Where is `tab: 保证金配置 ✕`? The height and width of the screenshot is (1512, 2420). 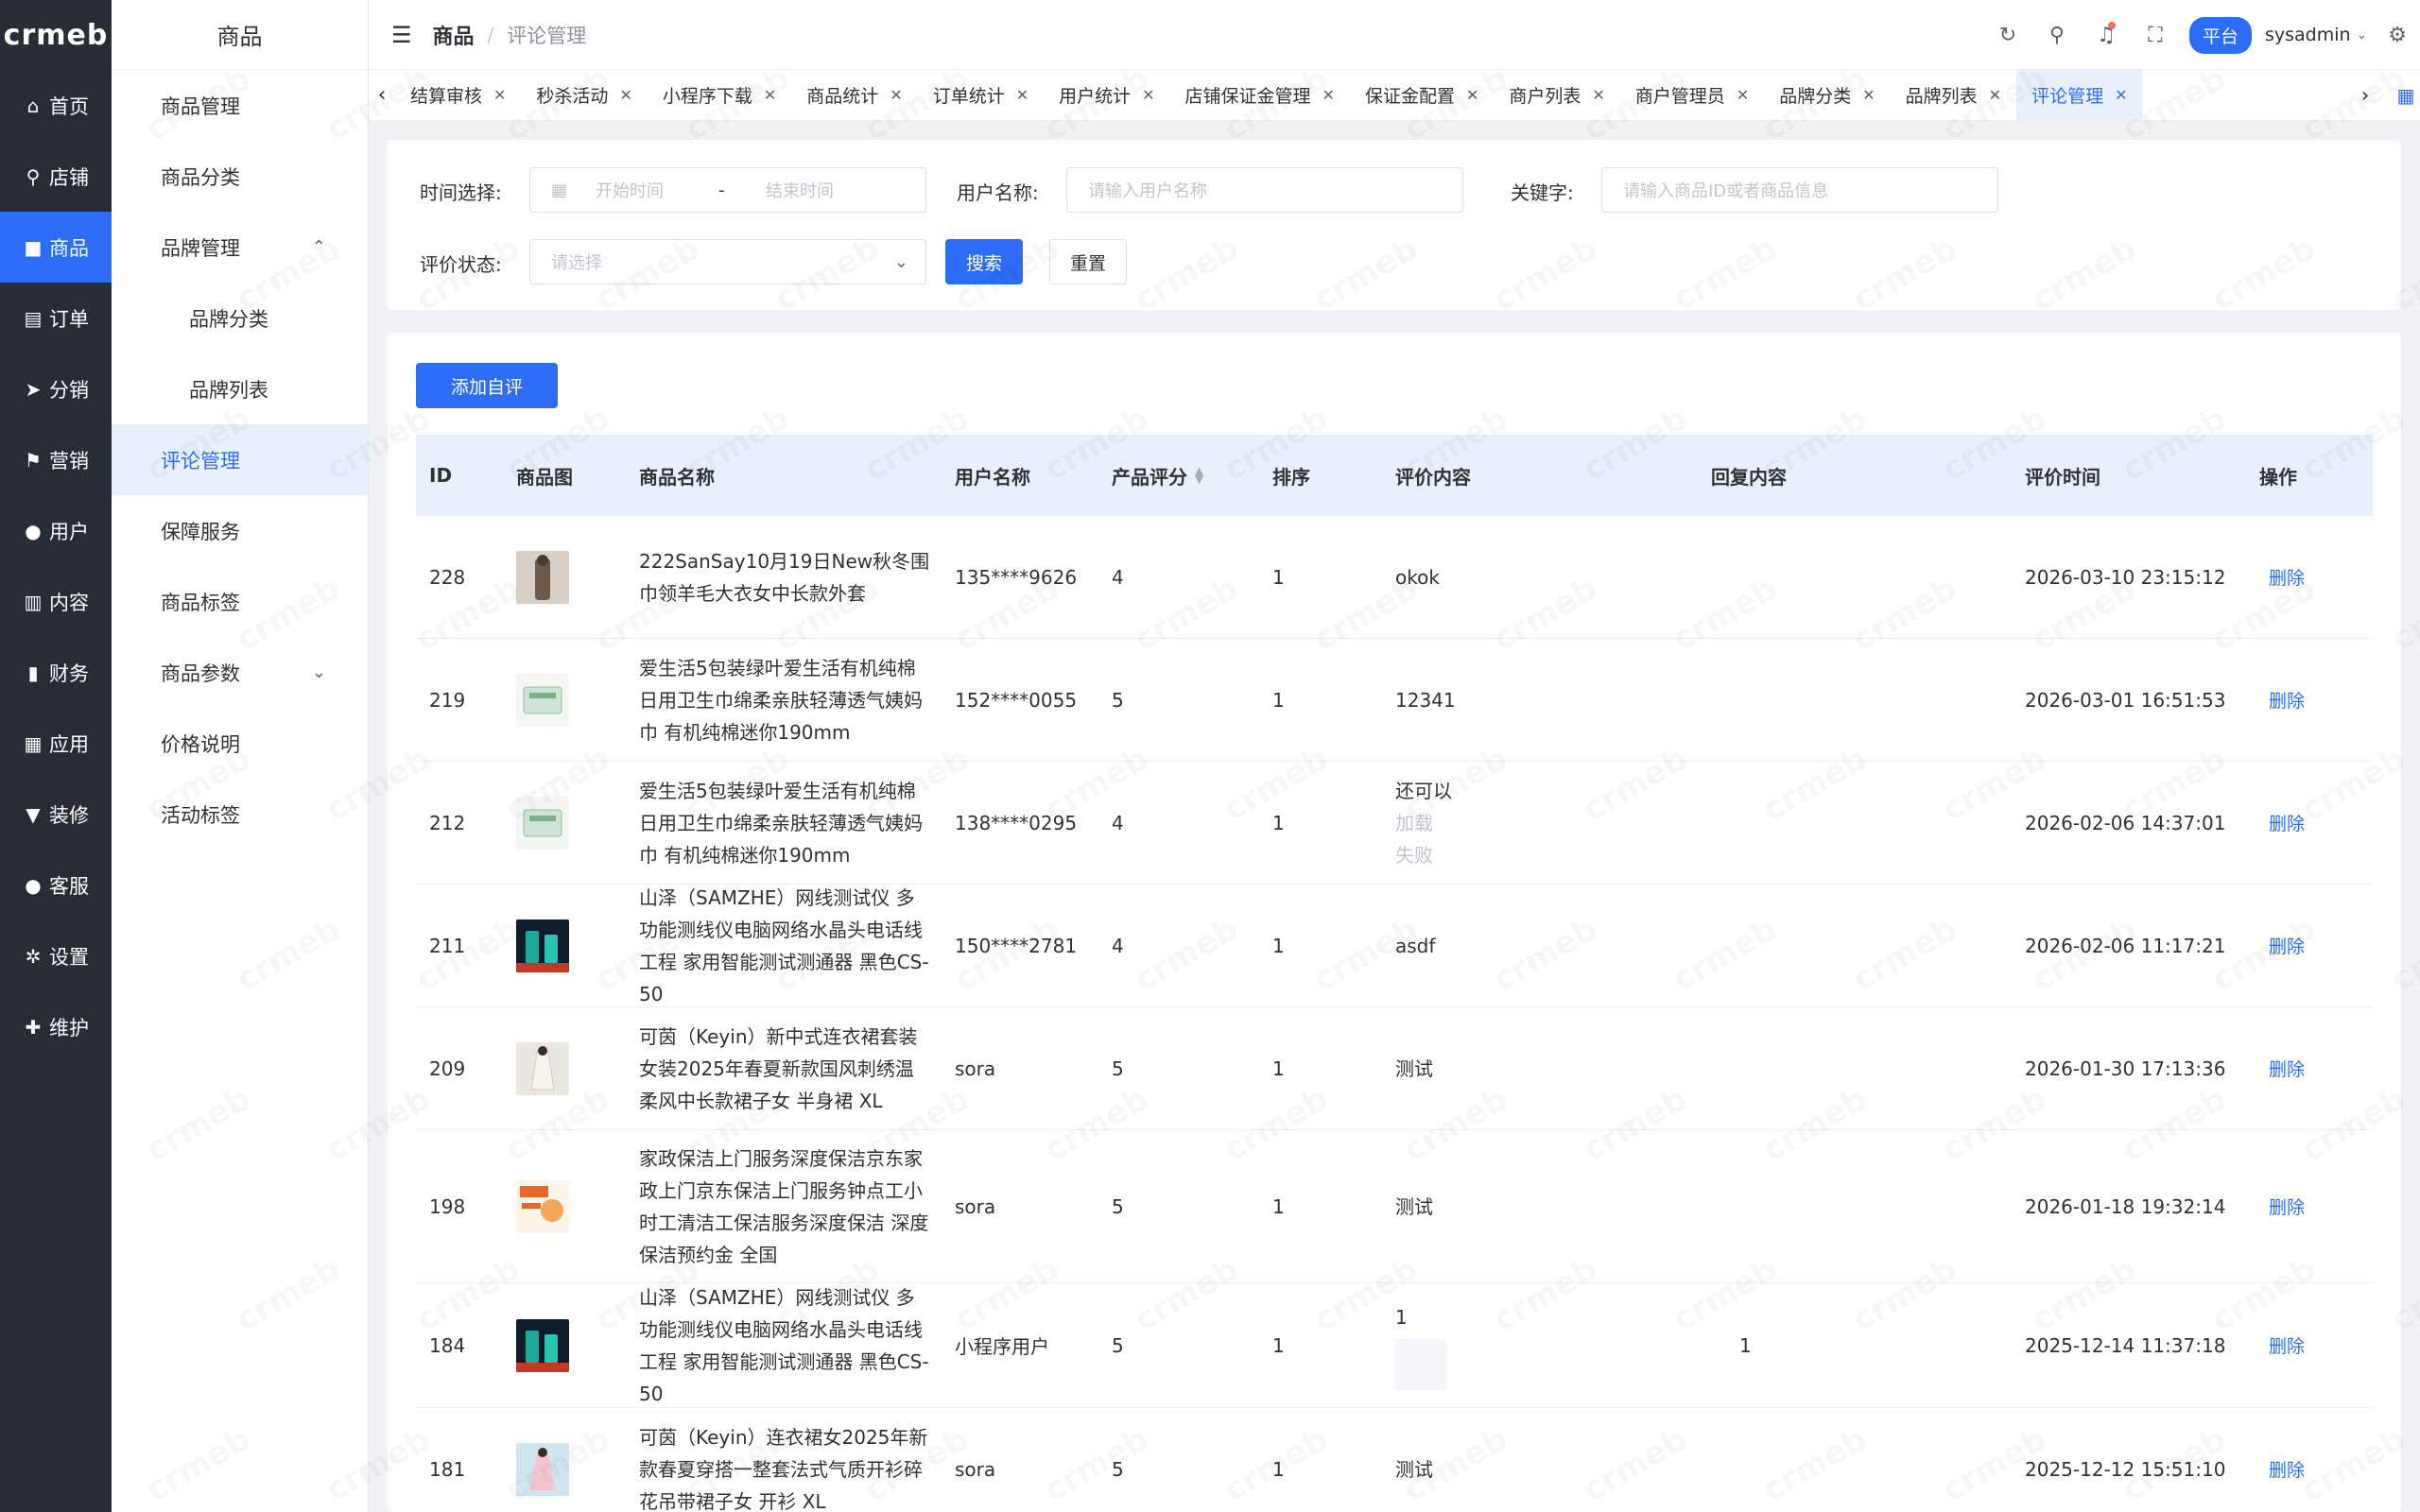 tab: 保证金配置 ✕ is located at coordinates (1422, 95).